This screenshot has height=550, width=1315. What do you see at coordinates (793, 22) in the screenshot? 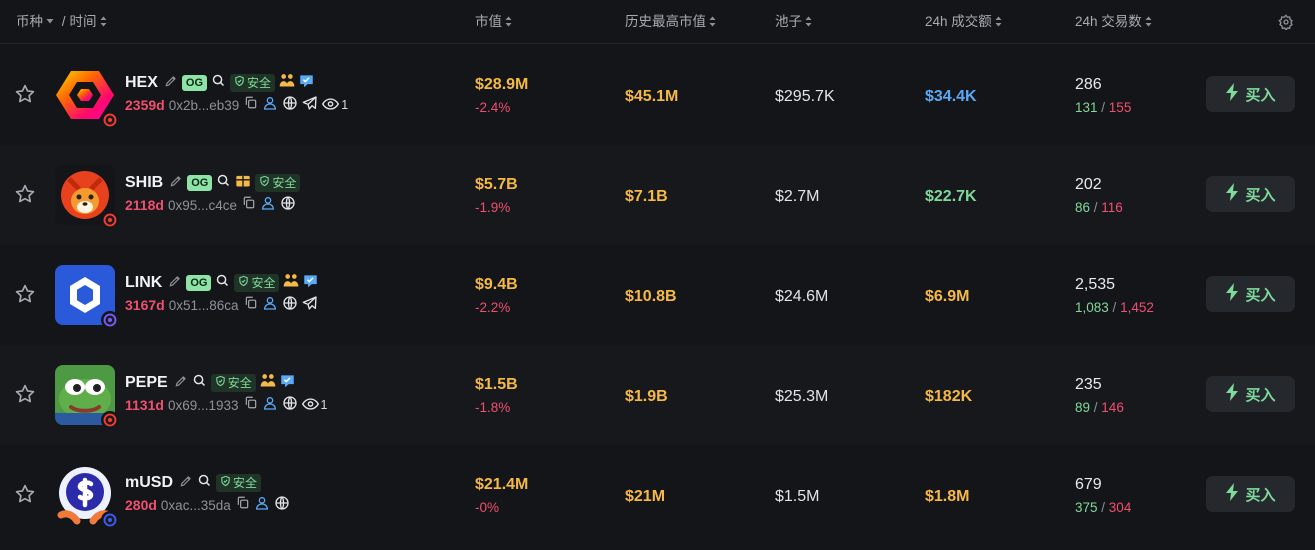
I see `header-pool: 池子` at bounding box center [793, 22].